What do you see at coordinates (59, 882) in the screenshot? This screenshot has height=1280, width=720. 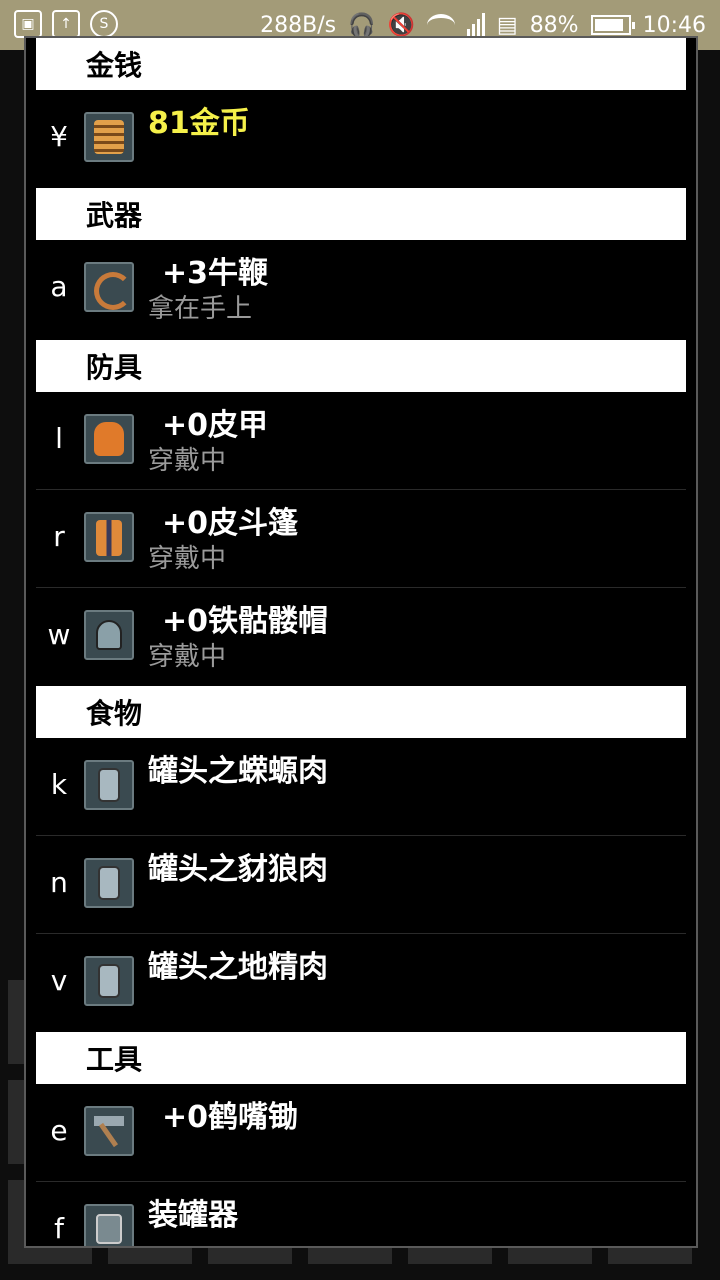 I see `item-key: n` at bounding box center [59, 882].